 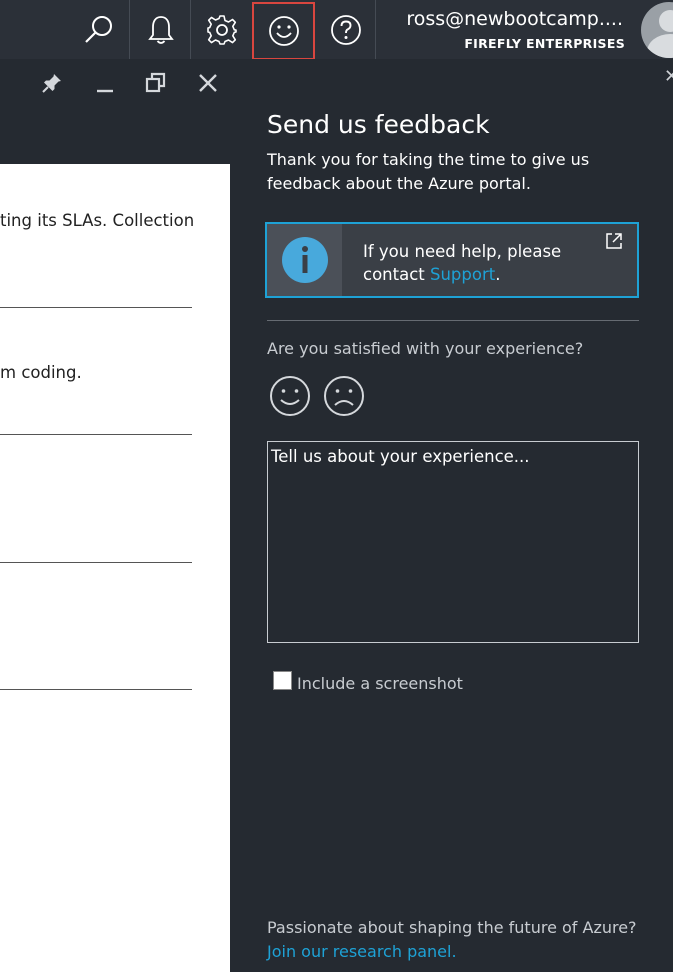 What do you see at coordinates (115, 134) in the screenshot?
I see `blade-header` at bounding box center [115, 134].